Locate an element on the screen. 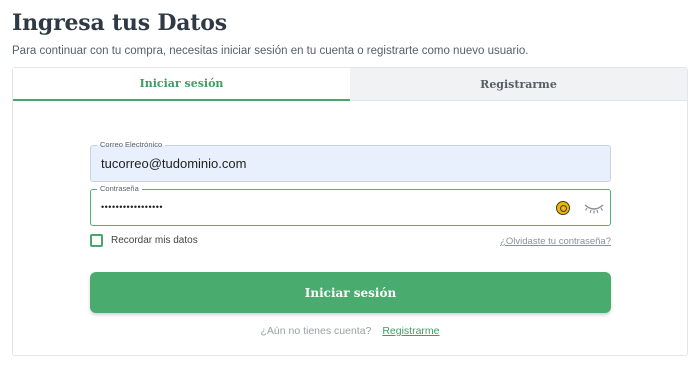 Image resolution: width=699 pixels, height=370 pixels. auth-tabs: Iniciar sesión Registrarme is located at coordinates (350, 84).